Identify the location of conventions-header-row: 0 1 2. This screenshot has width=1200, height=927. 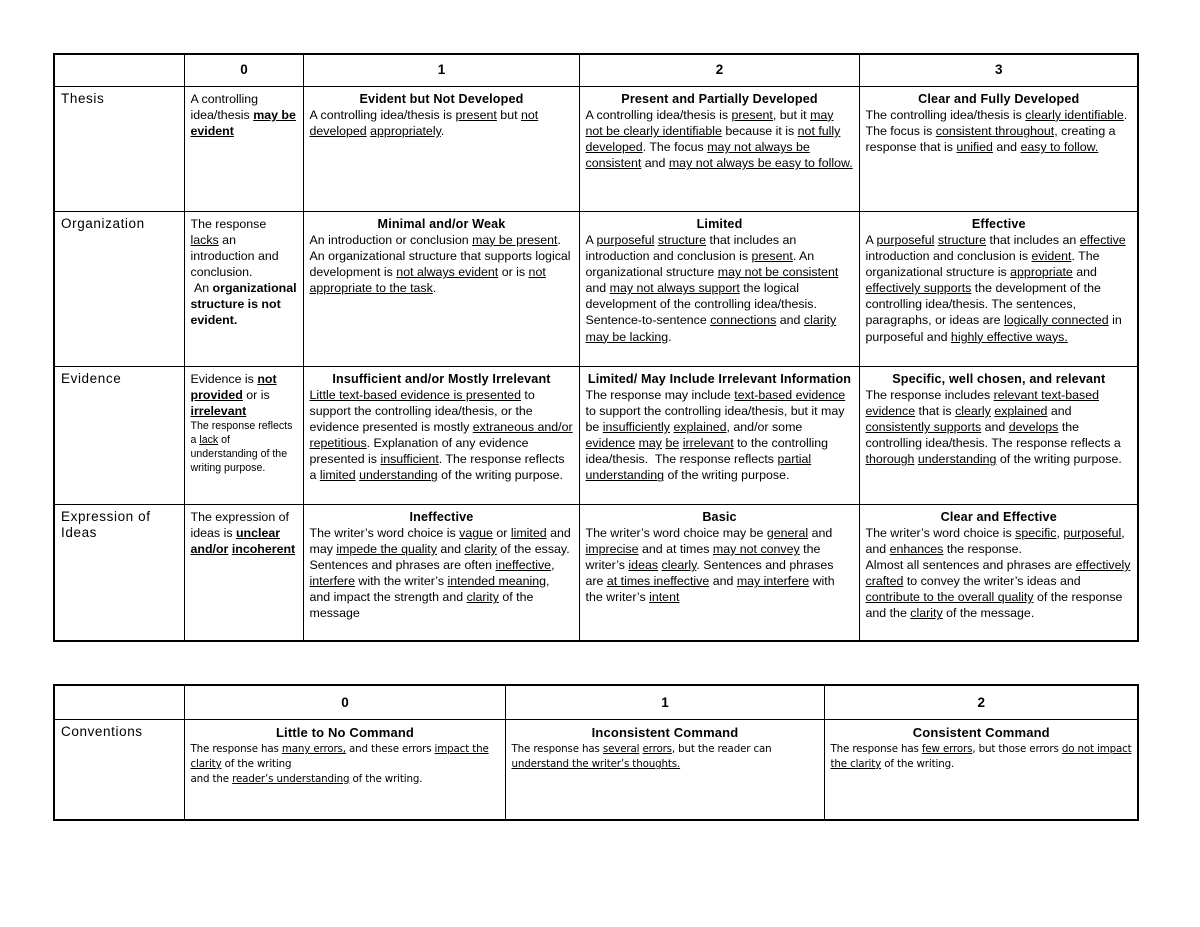
(596, 702).